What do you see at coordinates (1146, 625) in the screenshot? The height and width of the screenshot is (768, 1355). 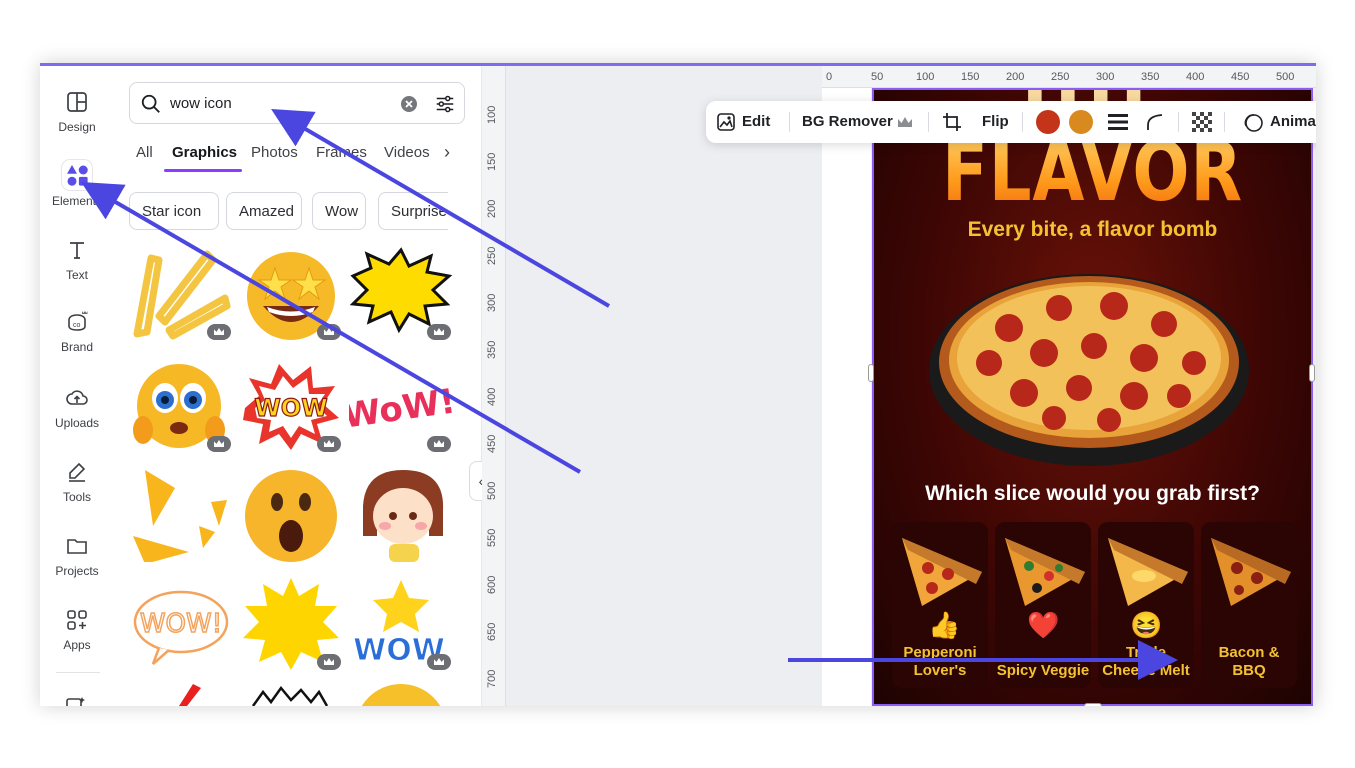 I see `laughing-emoji: 😆` at bounding box center [1146, 625].